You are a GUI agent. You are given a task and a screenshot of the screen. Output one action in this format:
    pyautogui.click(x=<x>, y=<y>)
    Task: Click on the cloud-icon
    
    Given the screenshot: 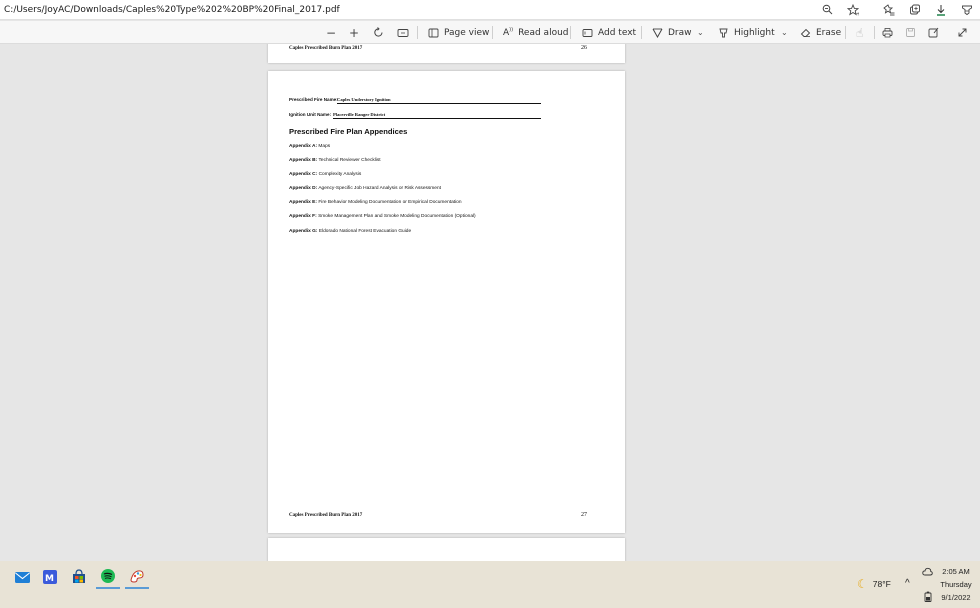 What is the action you would take?
    pyautogui.click(x=927, y=572)
    